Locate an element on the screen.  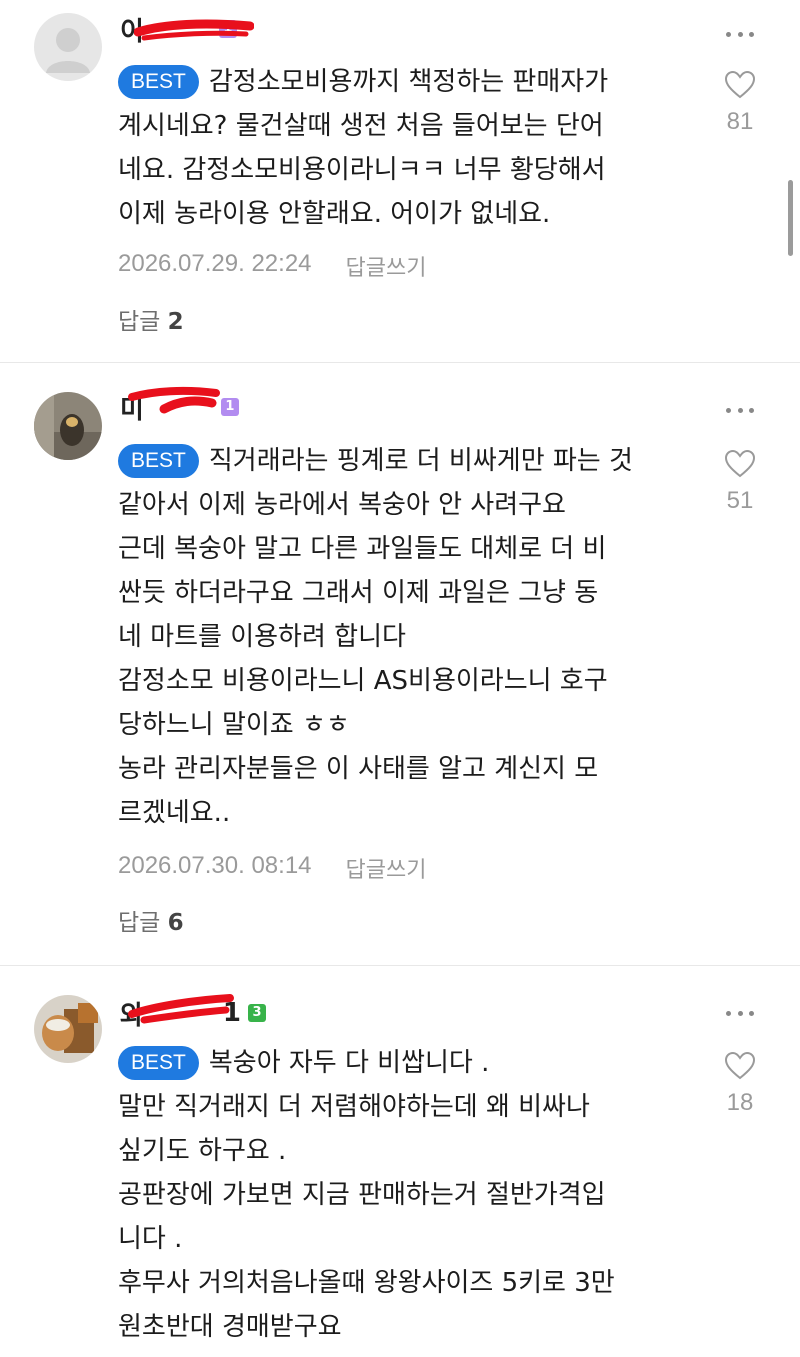
scrollbar is located at coordinates (790, 218).